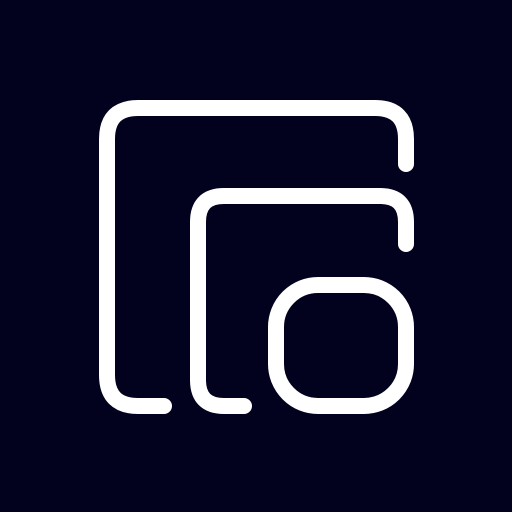  What do you see at coordinates (341, 345) in the screenshot?
I see `inner-square-stroke` at bounding box center [341, 345].